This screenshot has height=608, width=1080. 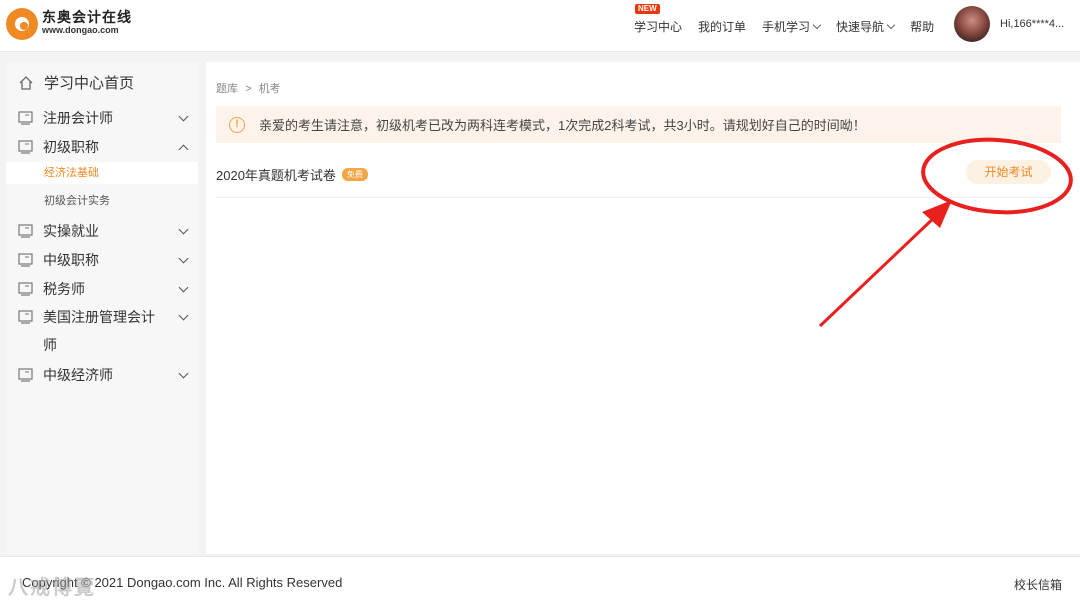 What do you see at coordinates (860, 27) in the screenshot?
I see `nav-label: 快速导航` at bounding box center [860, 27].